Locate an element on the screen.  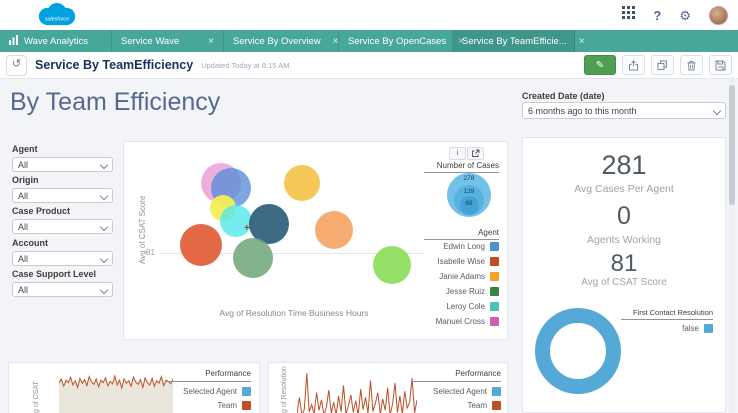
tab-service-by-opencases: Service By OpenCases × is located at coordinates (401, 41).